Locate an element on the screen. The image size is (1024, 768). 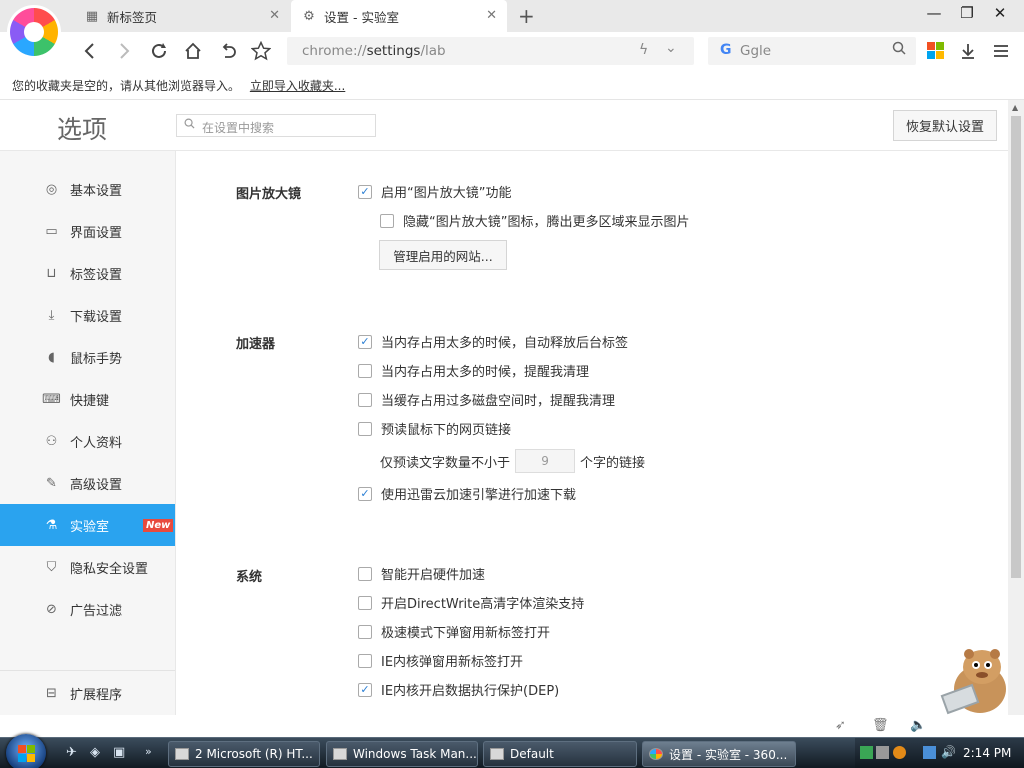
taskbar-item-default: Default is located at coordinates (560, 754).